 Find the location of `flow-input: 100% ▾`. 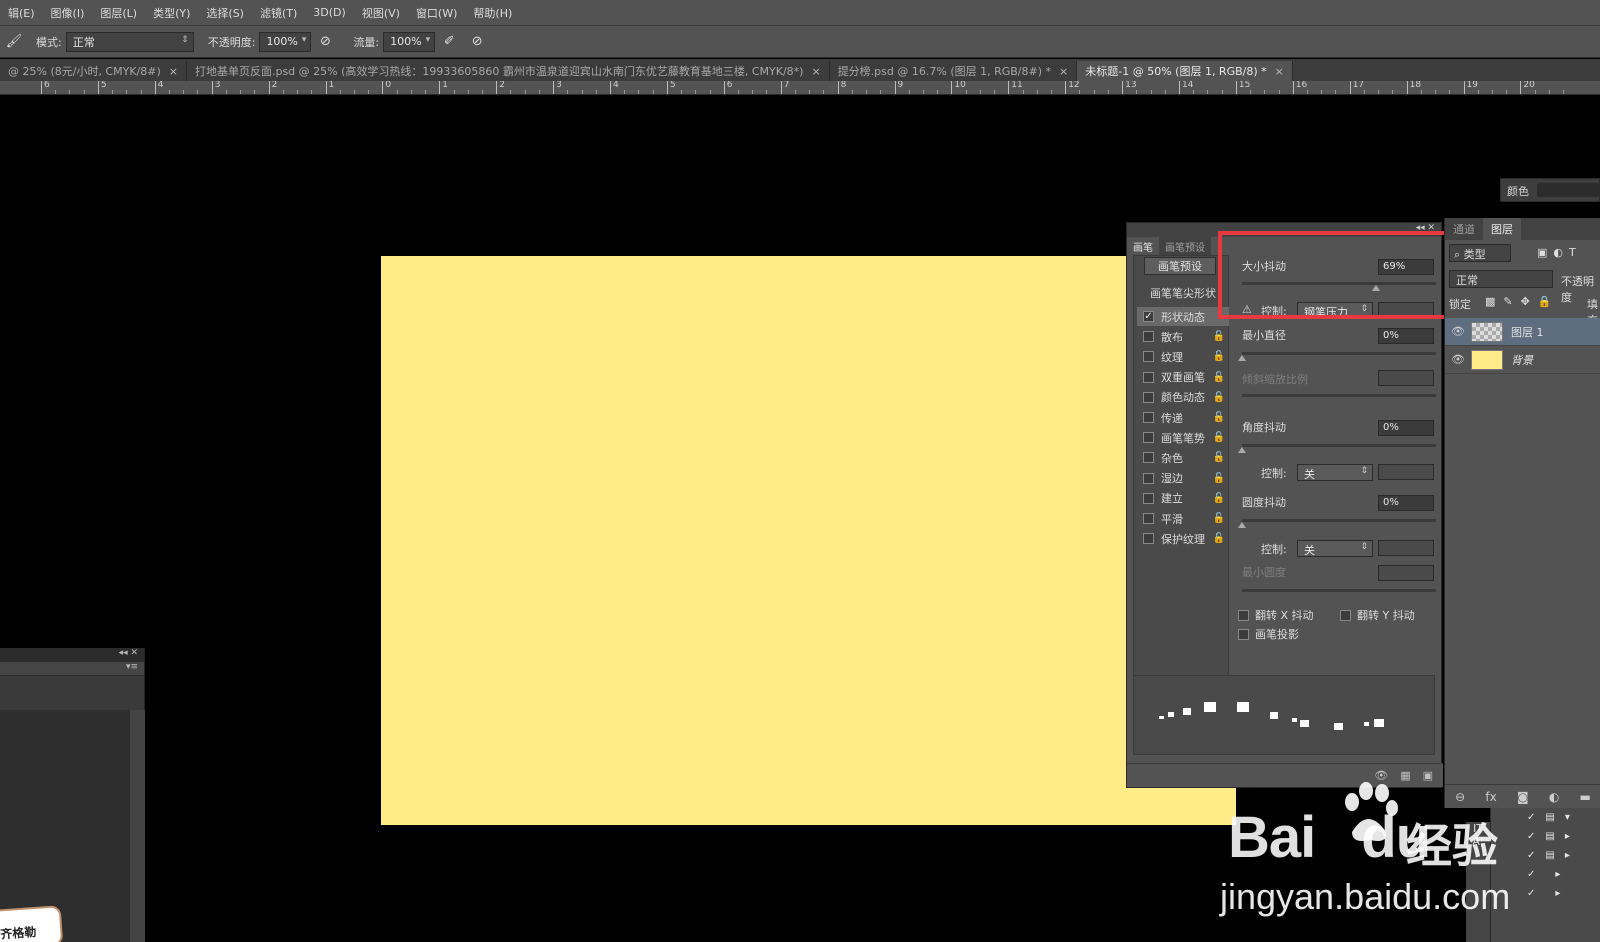

flow-input: 100% ▾ is located at coordinates (409, 41).